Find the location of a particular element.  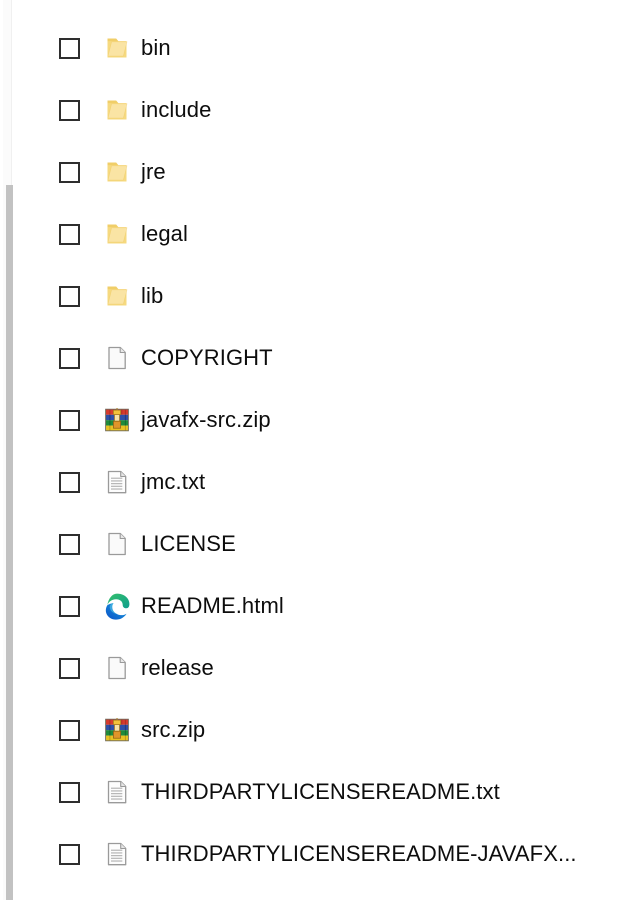

file-name-label: THIRDPARTYLICENSEREADME.txt is located at coordinates (320, 792).